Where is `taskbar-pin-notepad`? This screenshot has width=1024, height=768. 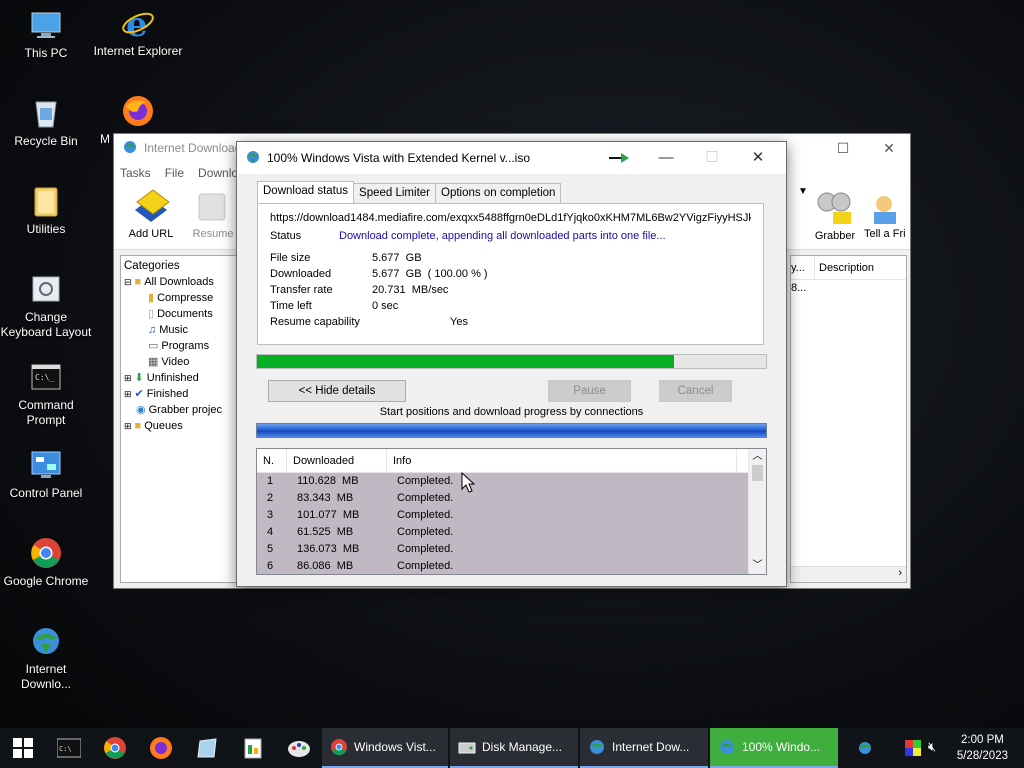 taskbar-pin-notepad is located at coordinates (207, 748).